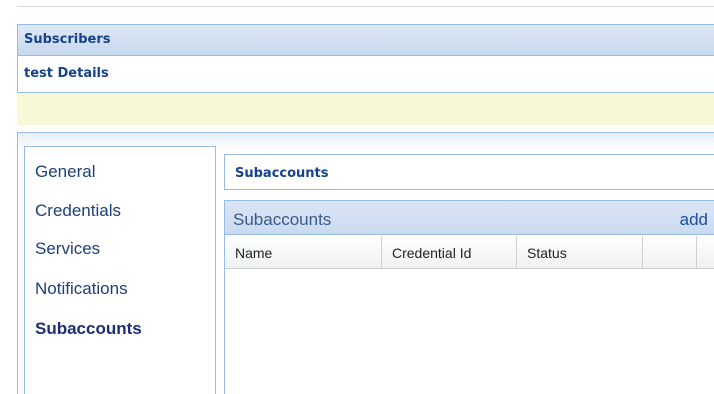 The width and height of the screenshot is (714, 394). What do you see at coordinates (81, 289) in the screenshot?
I see `sidebar-item-notifications: Notifications` at bounding box center [81, 289].